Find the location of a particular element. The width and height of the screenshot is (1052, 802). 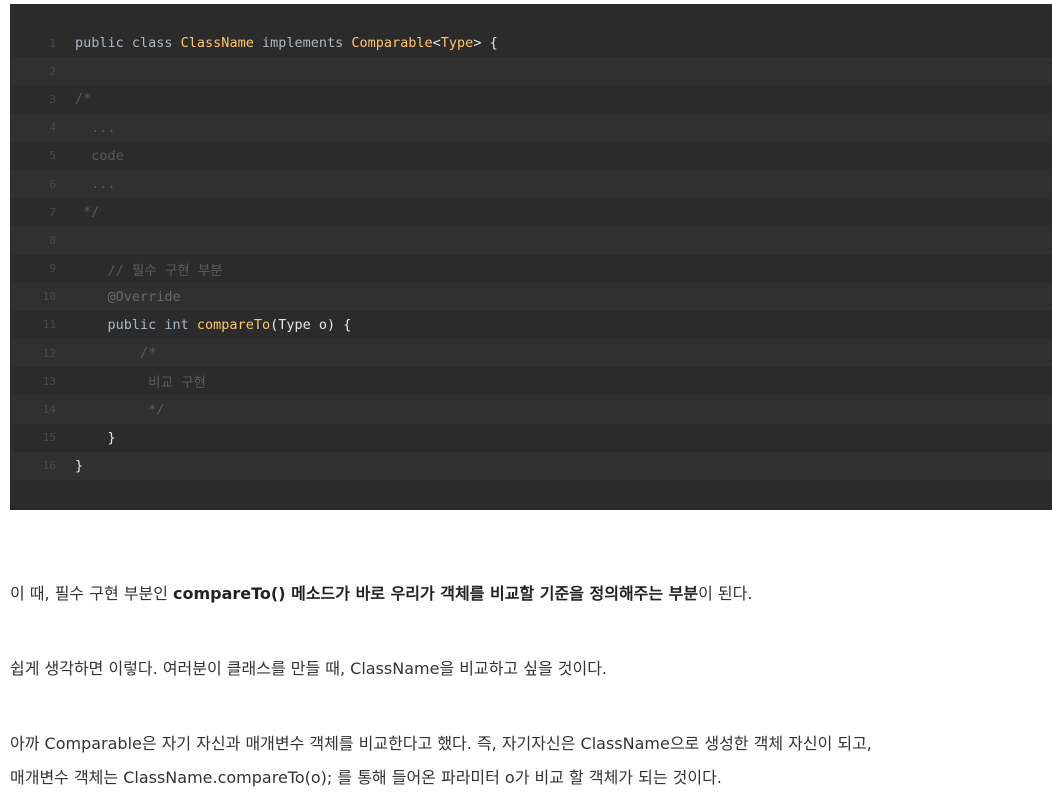

line-number: 13 is located at coordinates (49, 381).